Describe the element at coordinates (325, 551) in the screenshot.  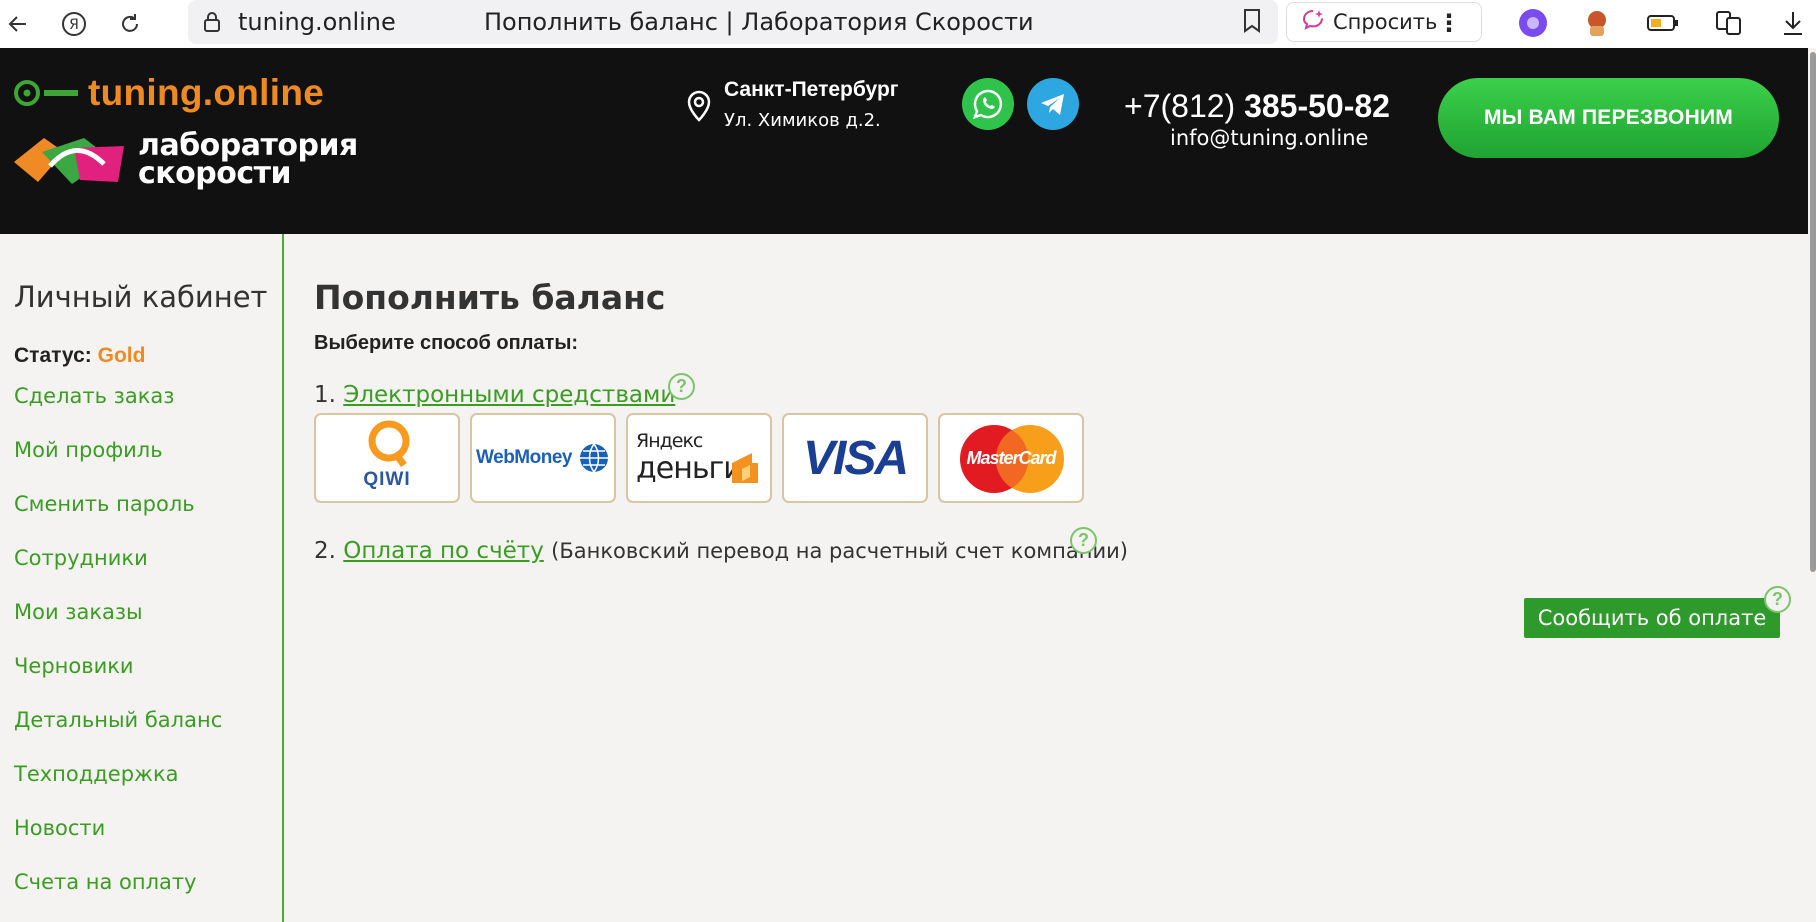
I see `option2-number: 2.` at that location.